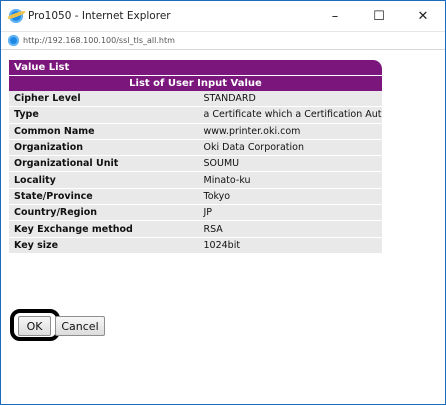 The image size is (446, 405). What do you see at coordinates (195, 67) in the screenshot?
I see `panel-title: Value List` at bounding box center [195, 67].